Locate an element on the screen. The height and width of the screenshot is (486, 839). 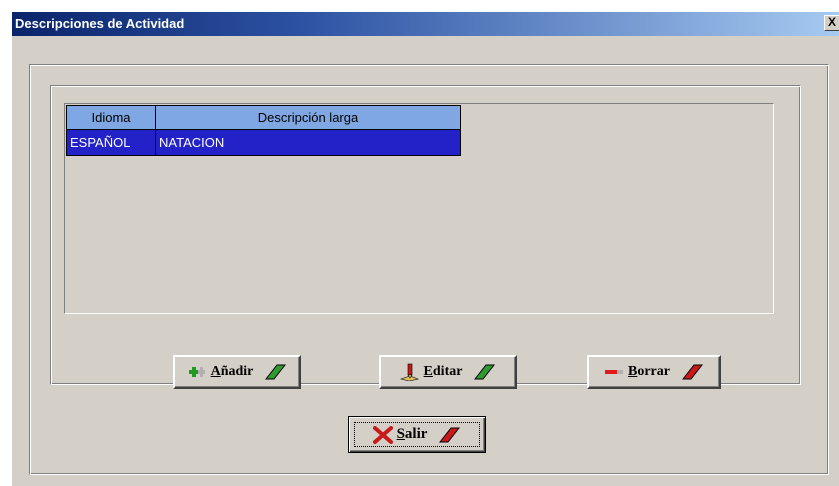
add-button: Añadir is located at coordinates (237, 372).